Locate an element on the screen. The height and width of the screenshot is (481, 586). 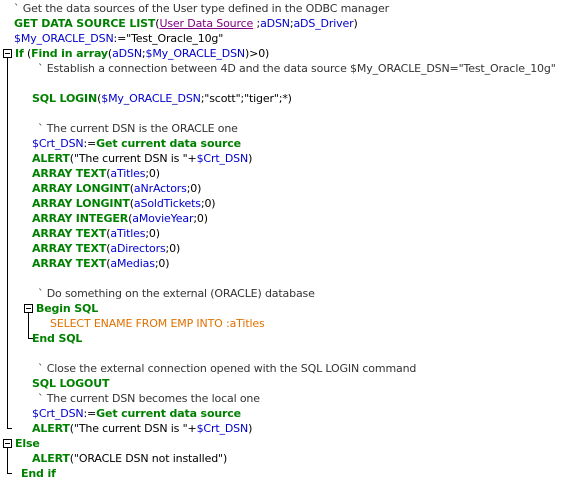
code-text: ARRAY TEXT(aDirectors;0) is located at coordinates (106, 248).